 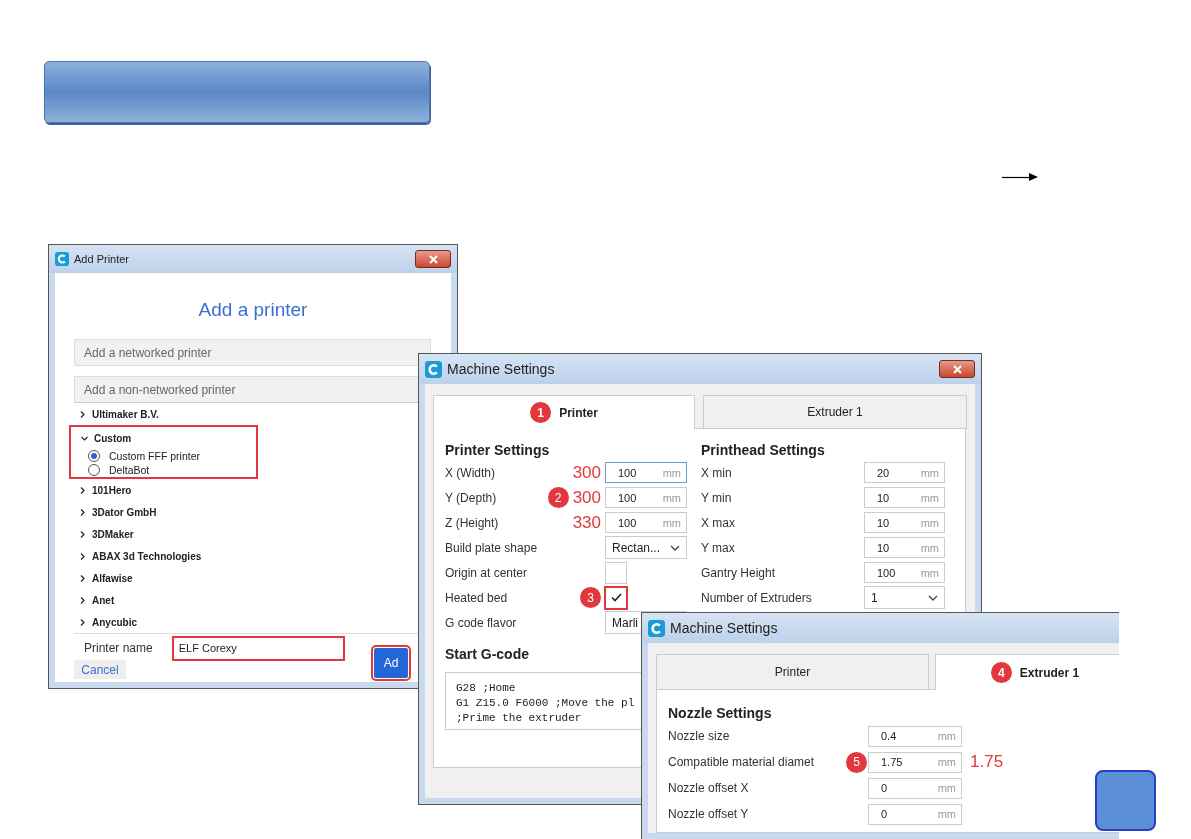 What do you see at coordinates (987, 762) in the screenshot?
I see `annotation-value: 1.75` at bounding box center [987, 762].